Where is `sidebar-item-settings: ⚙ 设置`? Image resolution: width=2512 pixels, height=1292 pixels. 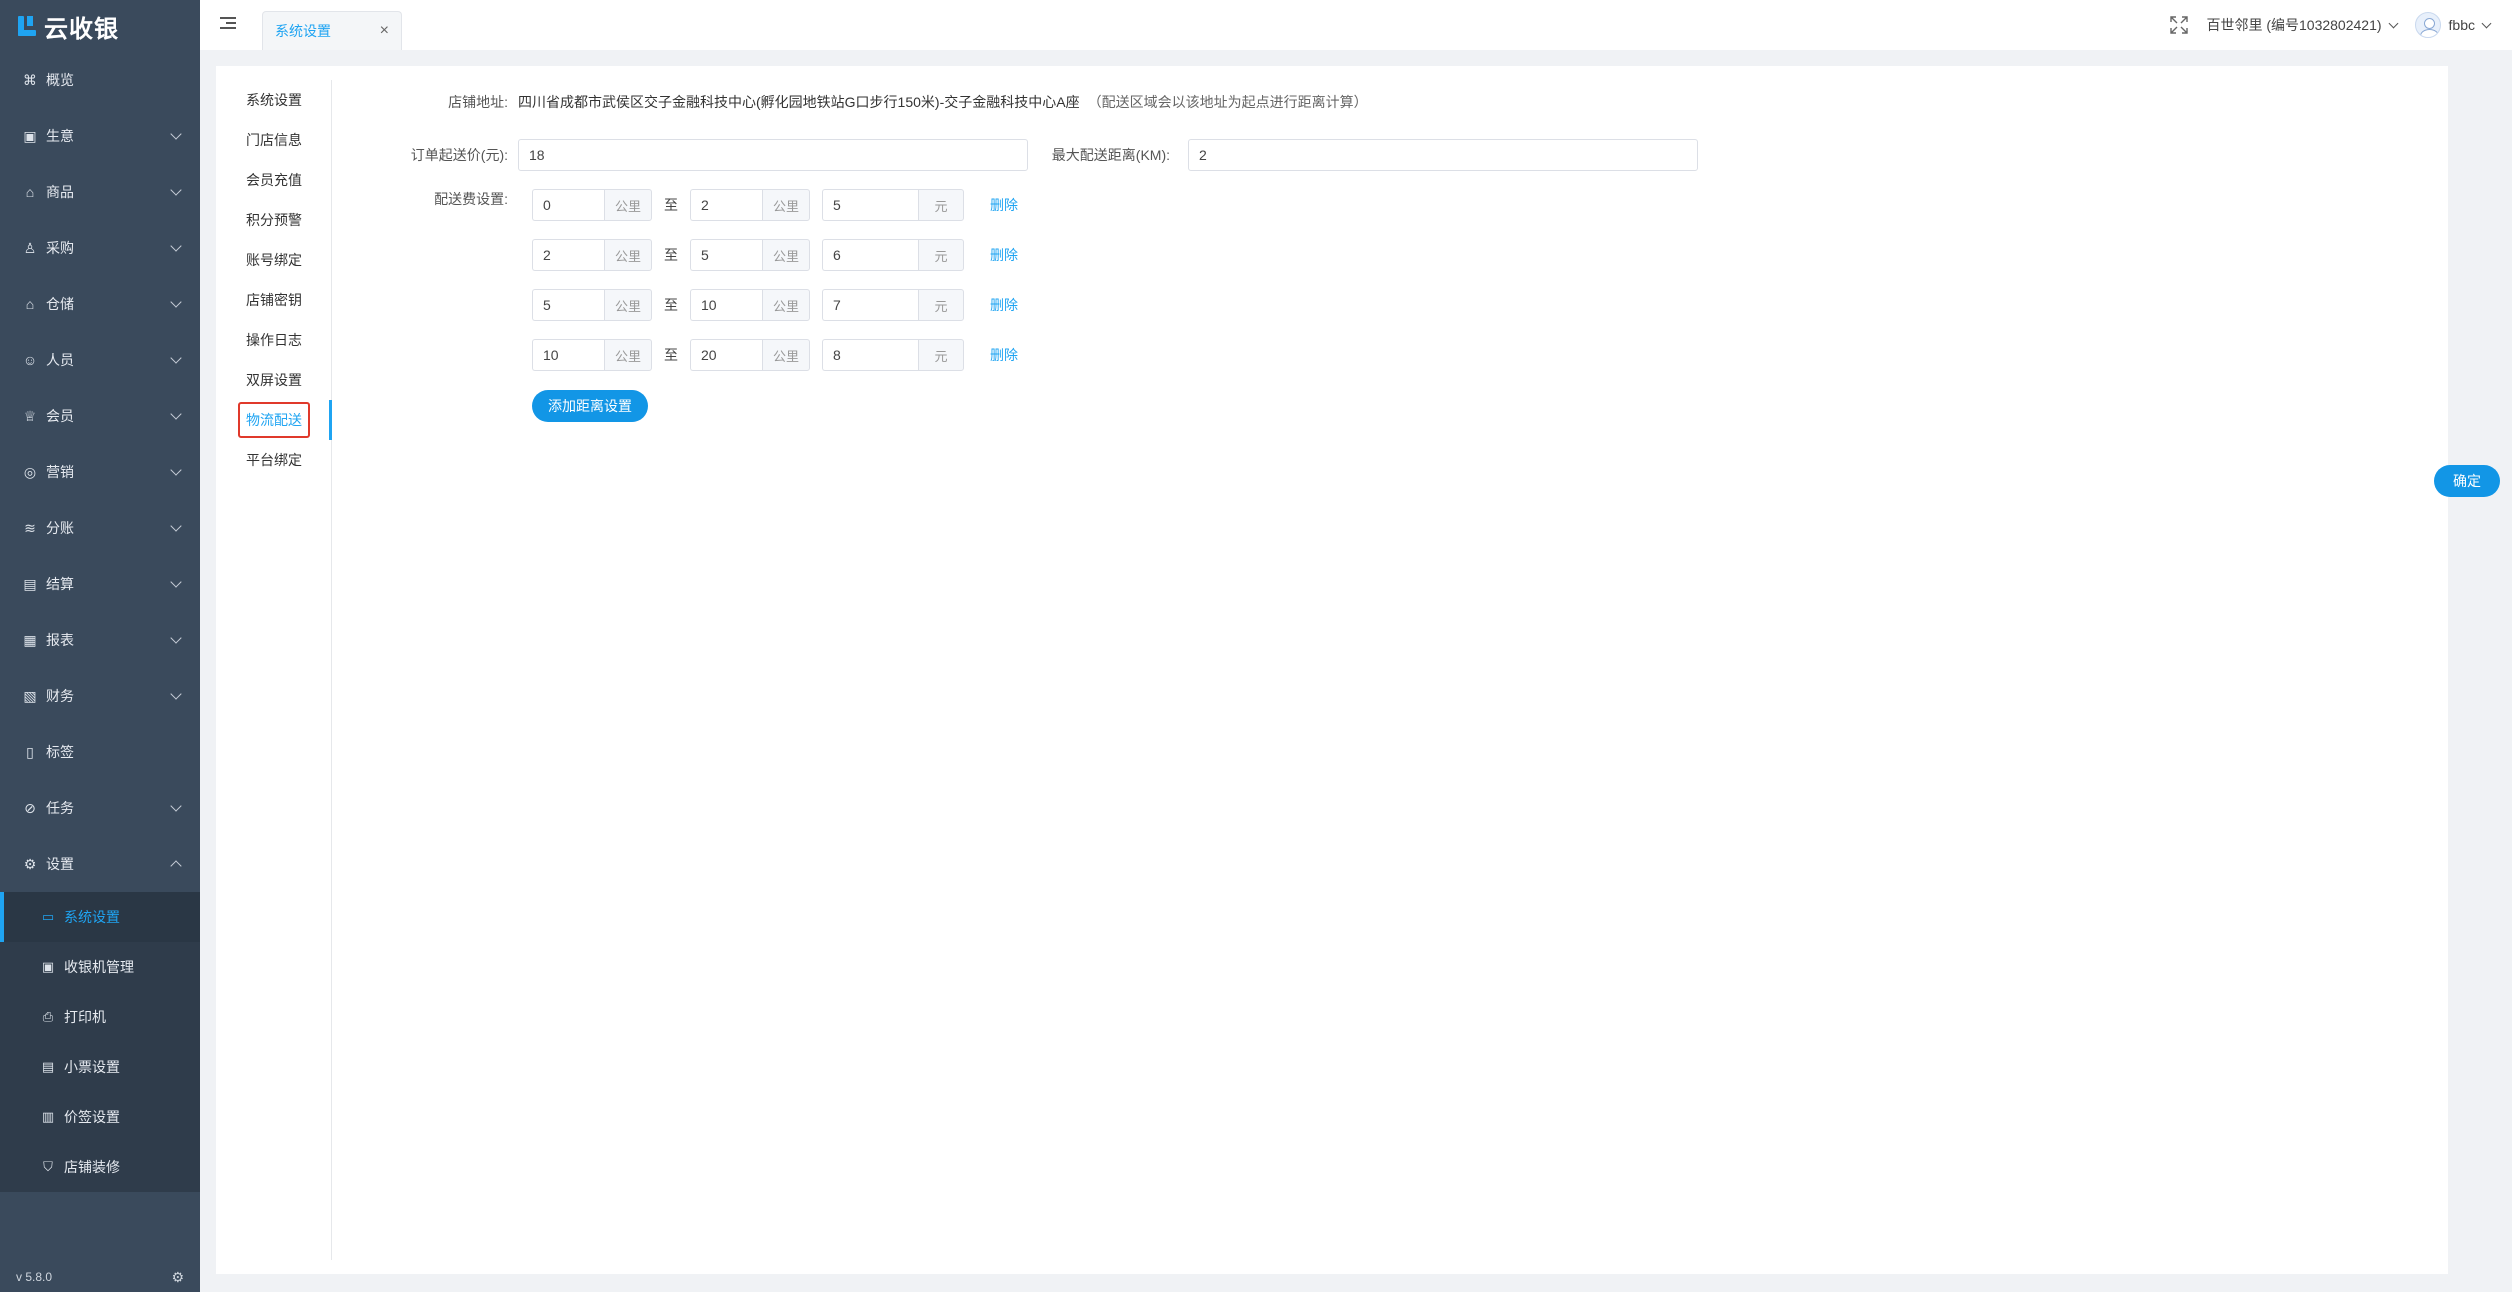 sidebar-item-settings: ⚙ 设置 is located at coordinates (100, 864).